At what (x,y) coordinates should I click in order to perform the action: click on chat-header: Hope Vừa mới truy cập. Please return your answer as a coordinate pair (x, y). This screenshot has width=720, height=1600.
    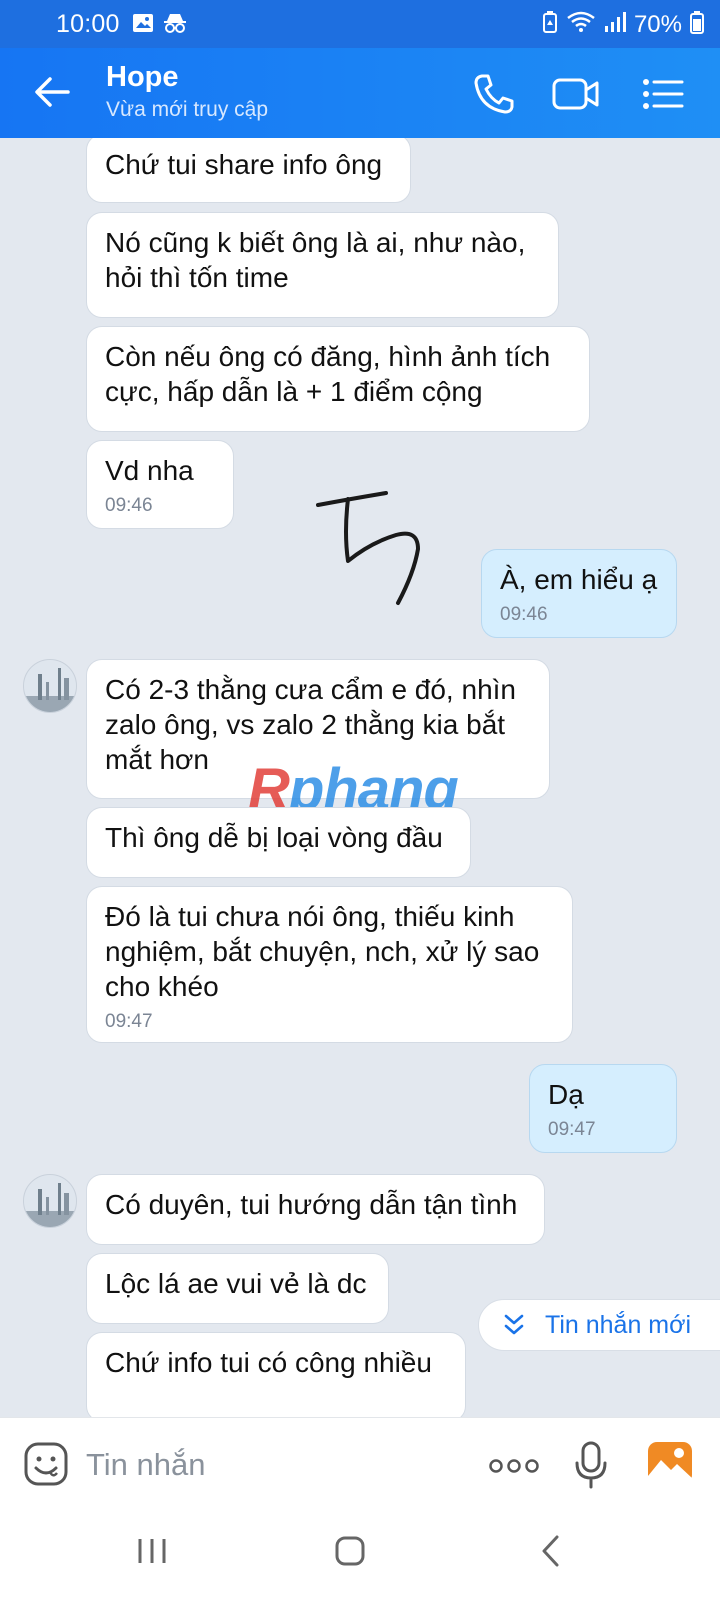
    Looking at the image, I should click on (360, 93).